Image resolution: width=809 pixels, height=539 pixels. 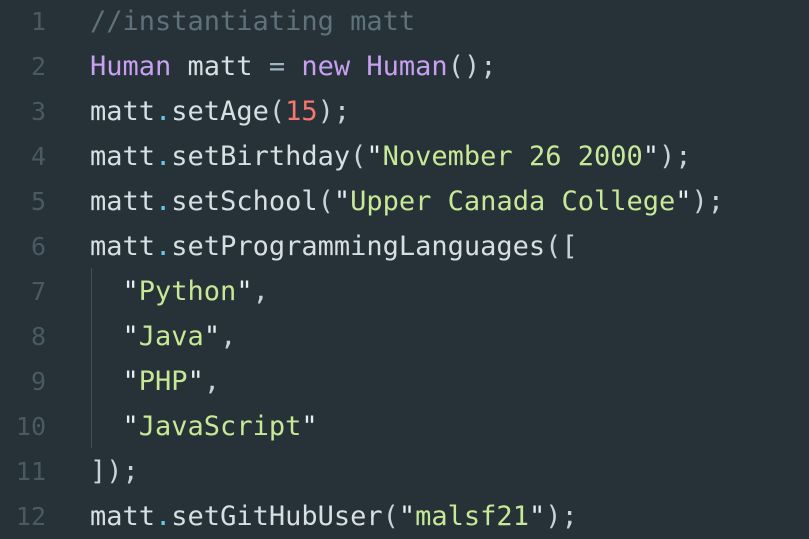 I want to click on code-text: matt.setBirthday("November 26 2000");, so click(x=391, y=156).